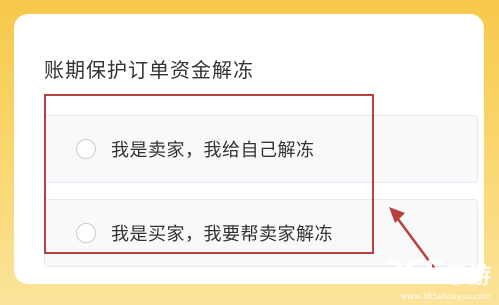 Image resolution: width=499 pixels, height=305 pixels. I want to click on watermark-url: www.365shouyou.com, so click(445, 296).